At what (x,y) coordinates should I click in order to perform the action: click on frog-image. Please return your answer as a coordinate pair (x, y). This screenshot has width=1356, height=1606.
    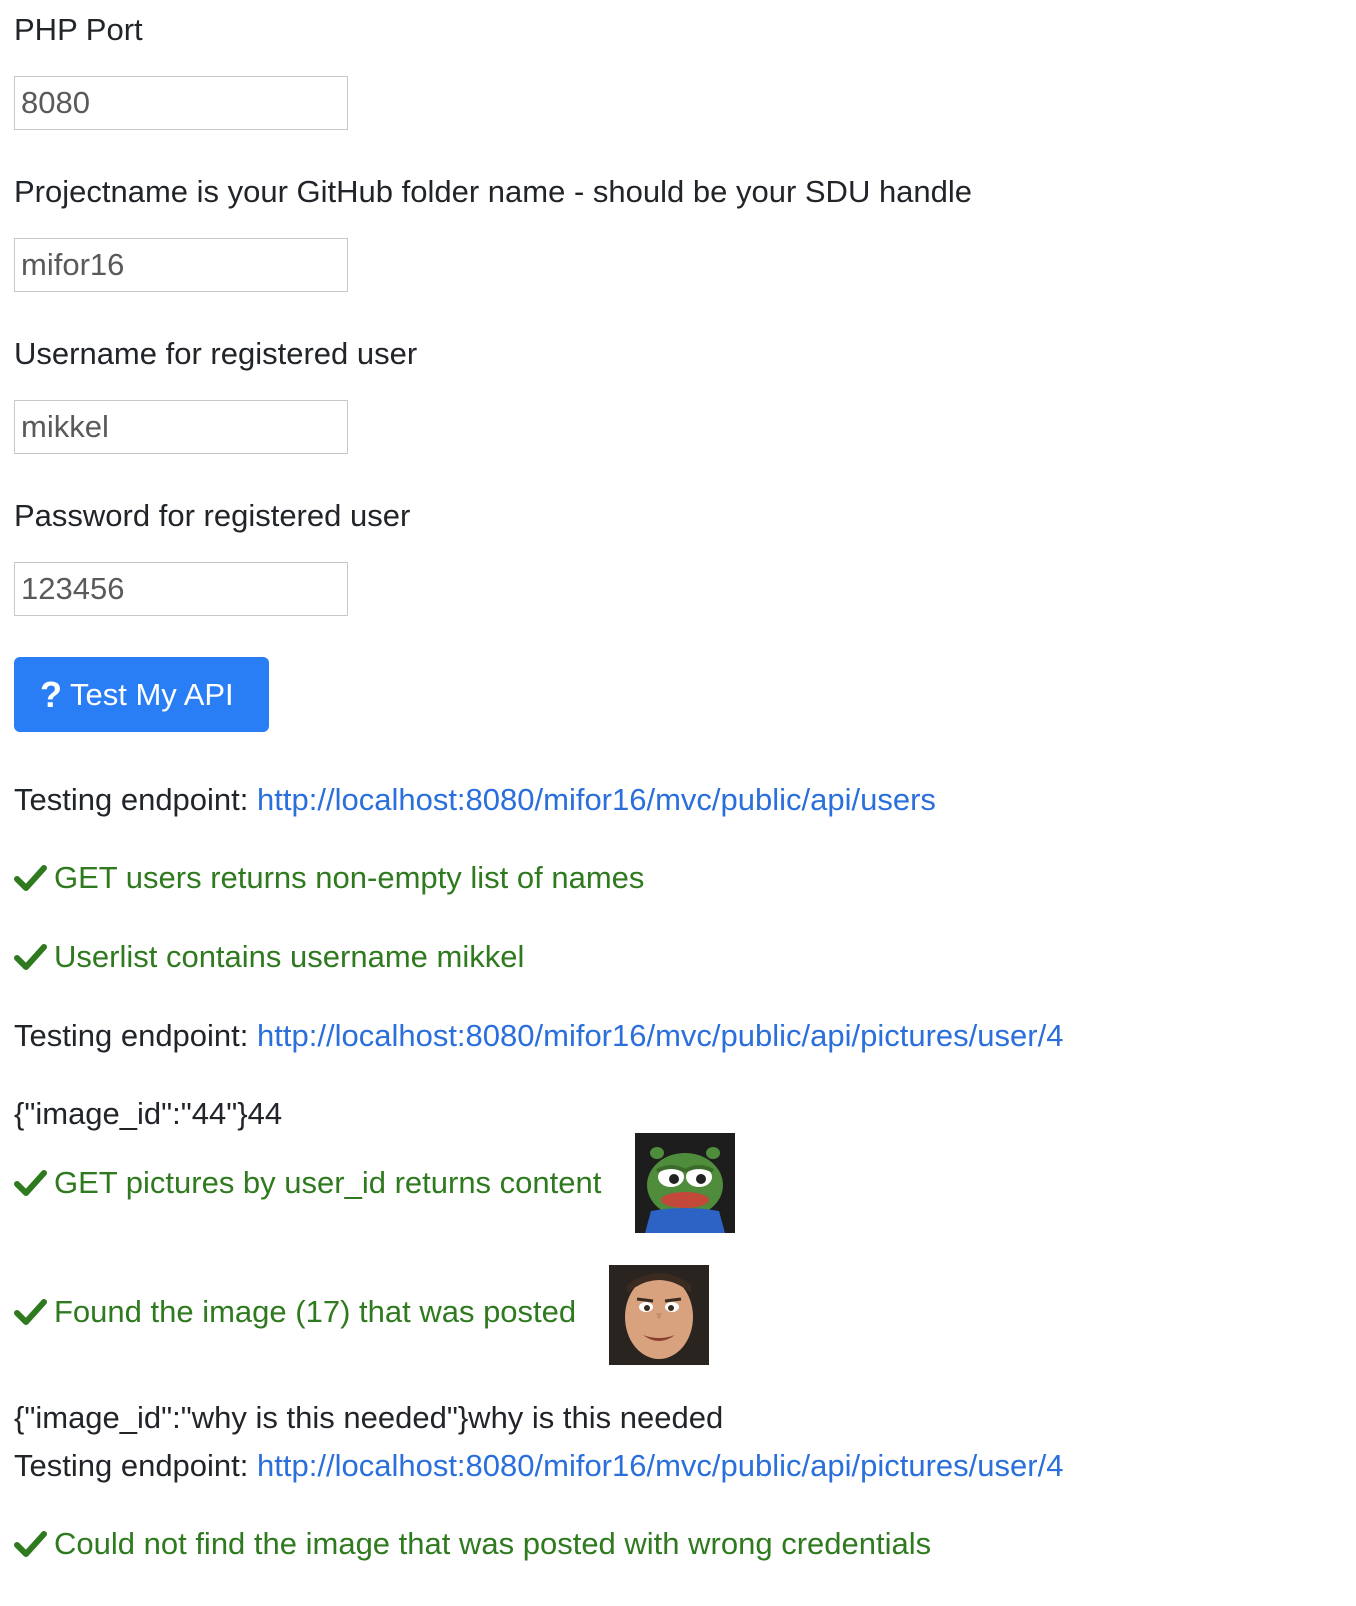
    Looking at the image, I should click on (685, 1183).